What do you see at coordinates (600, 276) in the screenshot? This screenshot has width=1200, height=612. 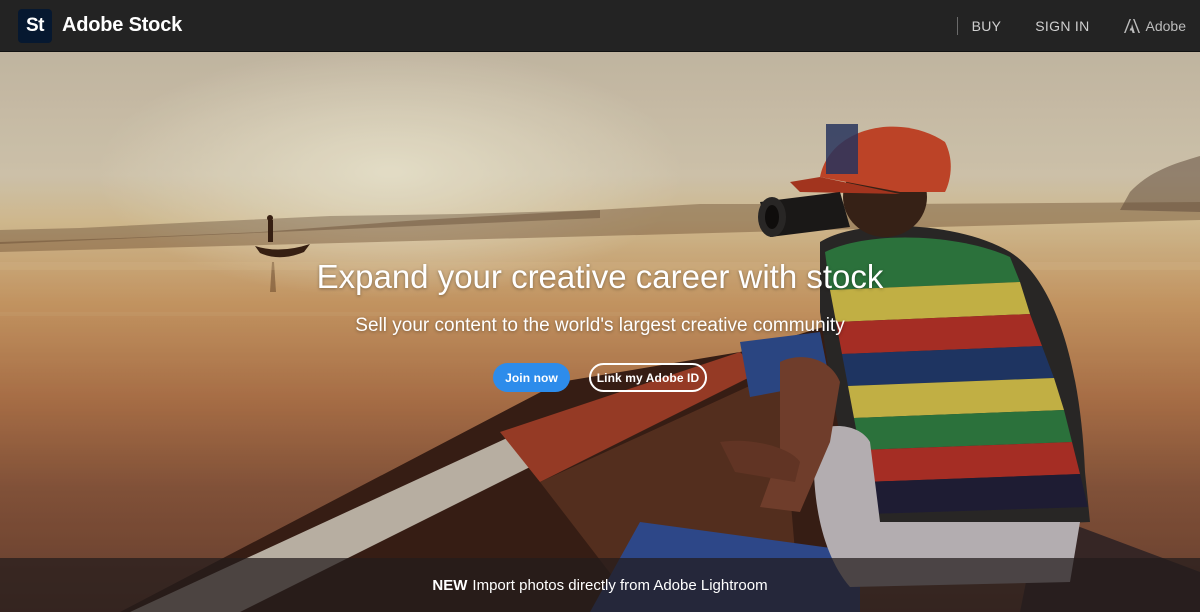 I see `hero-title: Expand your creative career with stock` at bounding box center [600, 276].